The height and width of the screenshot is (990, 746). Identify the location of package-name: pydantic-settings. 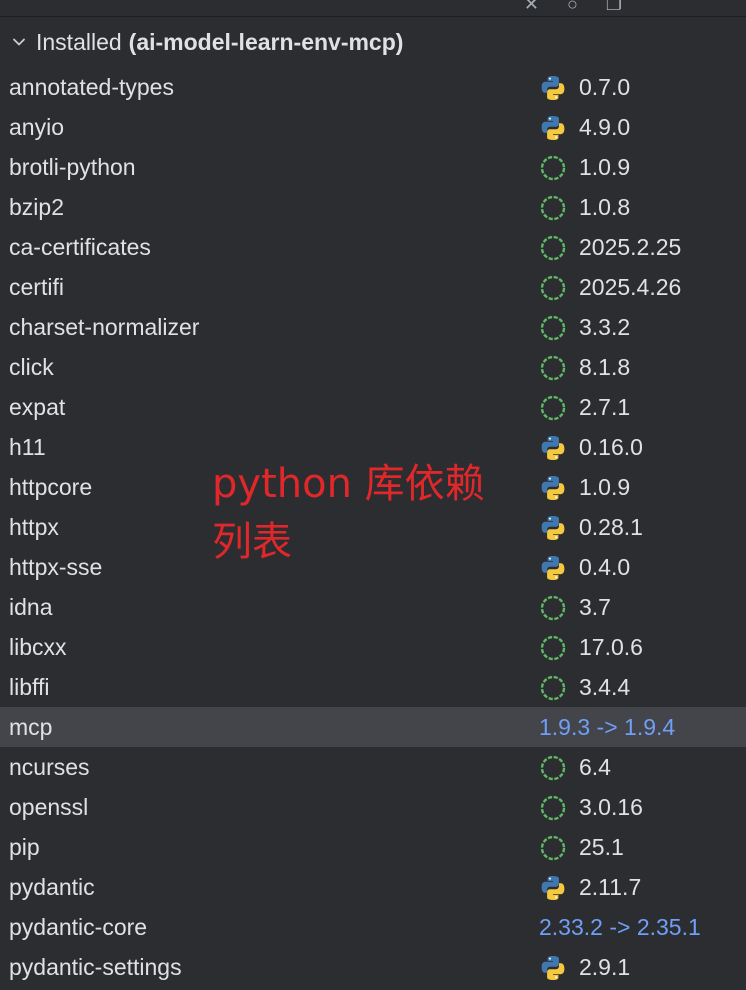
(95, 966).